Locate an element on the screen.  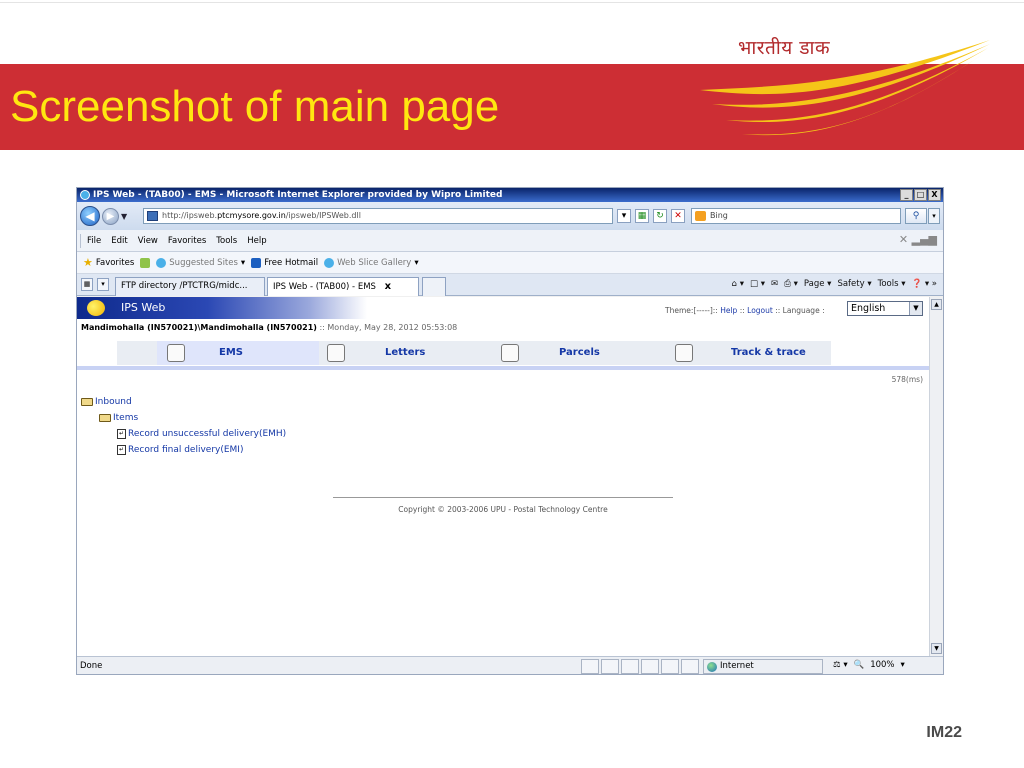
add-favorites-button is located at coordinates (145, 262).